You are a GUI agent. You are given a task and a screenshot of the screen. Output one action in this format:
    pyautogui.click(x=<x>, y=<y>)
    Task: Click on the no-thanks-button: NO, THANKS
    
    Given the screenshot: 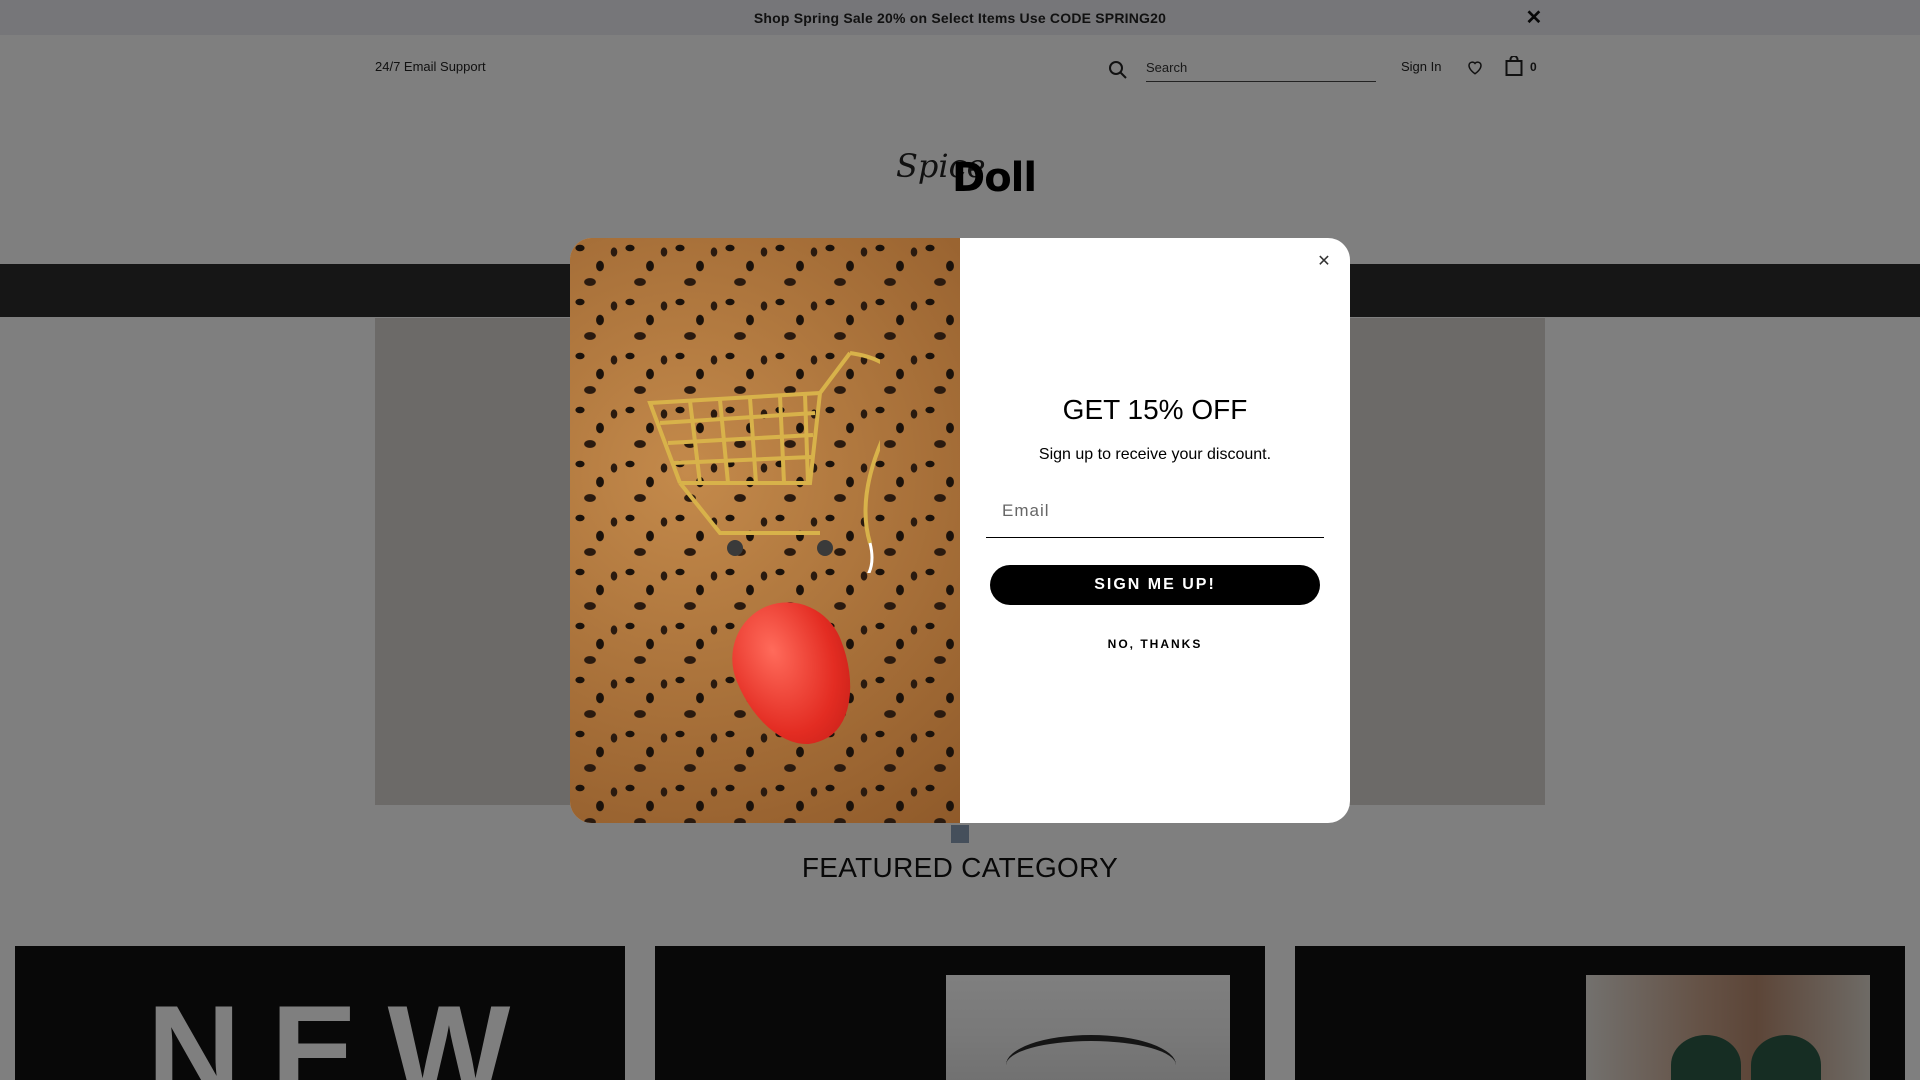 What is the action you would take?
    pyautogui.click(x=1155, y=644)
    